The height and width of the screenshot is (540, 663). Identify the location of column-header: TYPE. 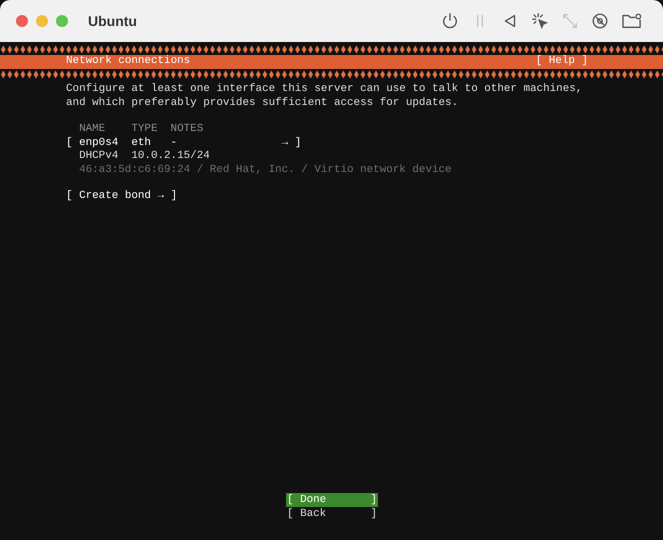
(144, 129).